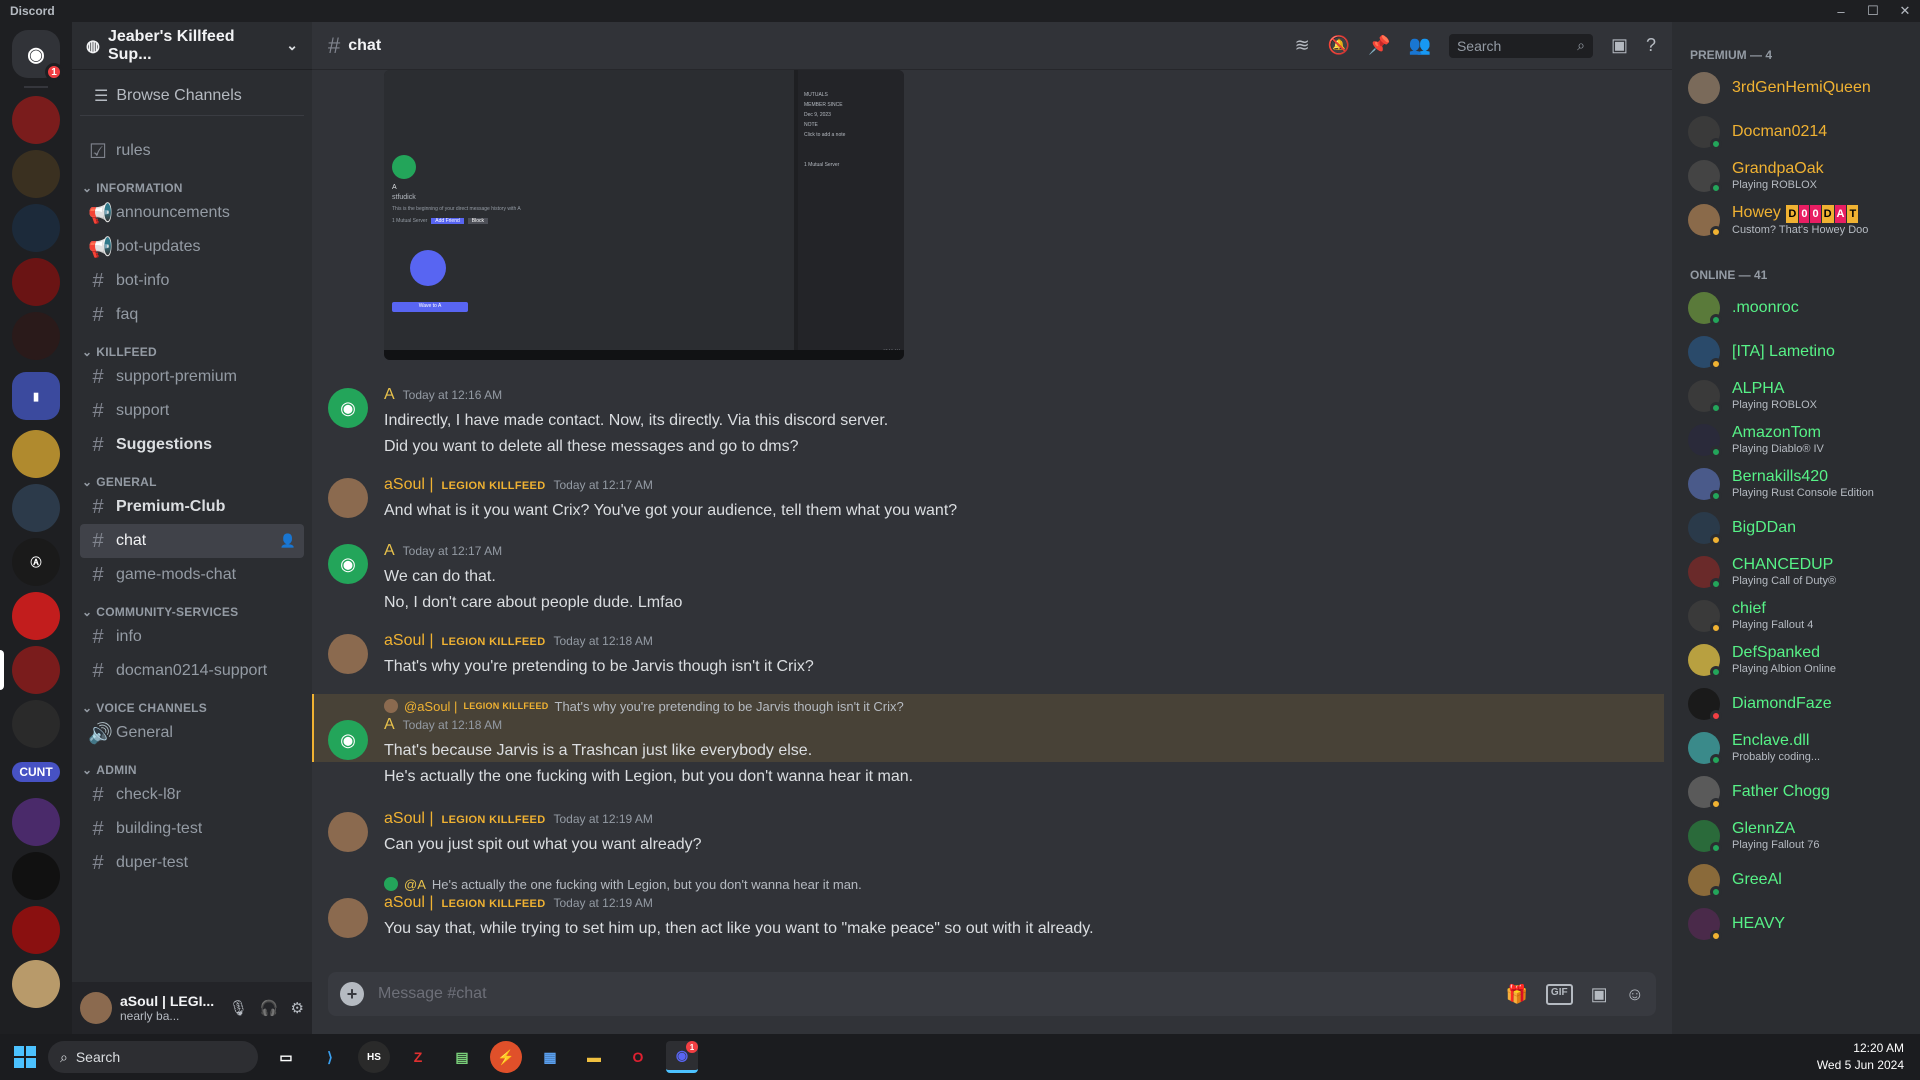 The width and height of the screenshot is (1920, 1080). I want to click on notepad-plus-icon: ▤, so click(462, 1057).